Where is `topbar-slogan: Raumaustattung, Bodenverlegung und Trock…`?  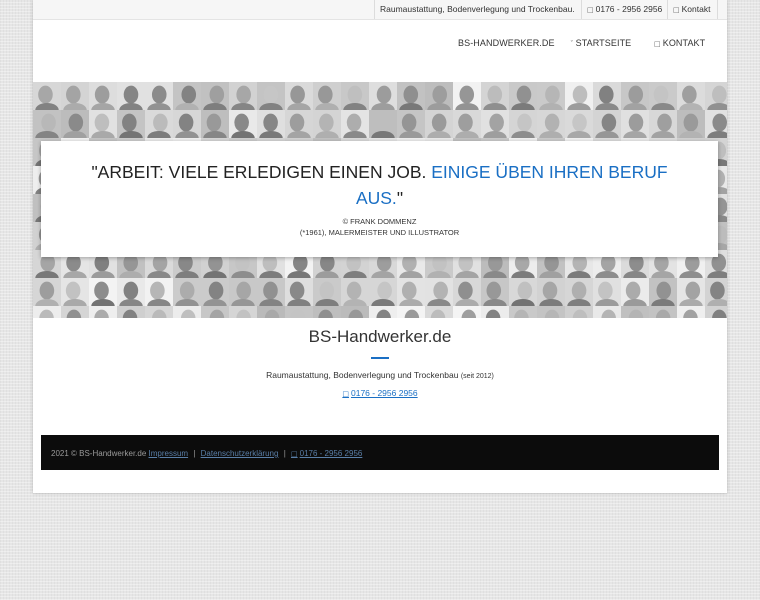
topbar-slogan: Raumaustattung, Bodenverlegung und Trock… is located at coordinates (477, 9).